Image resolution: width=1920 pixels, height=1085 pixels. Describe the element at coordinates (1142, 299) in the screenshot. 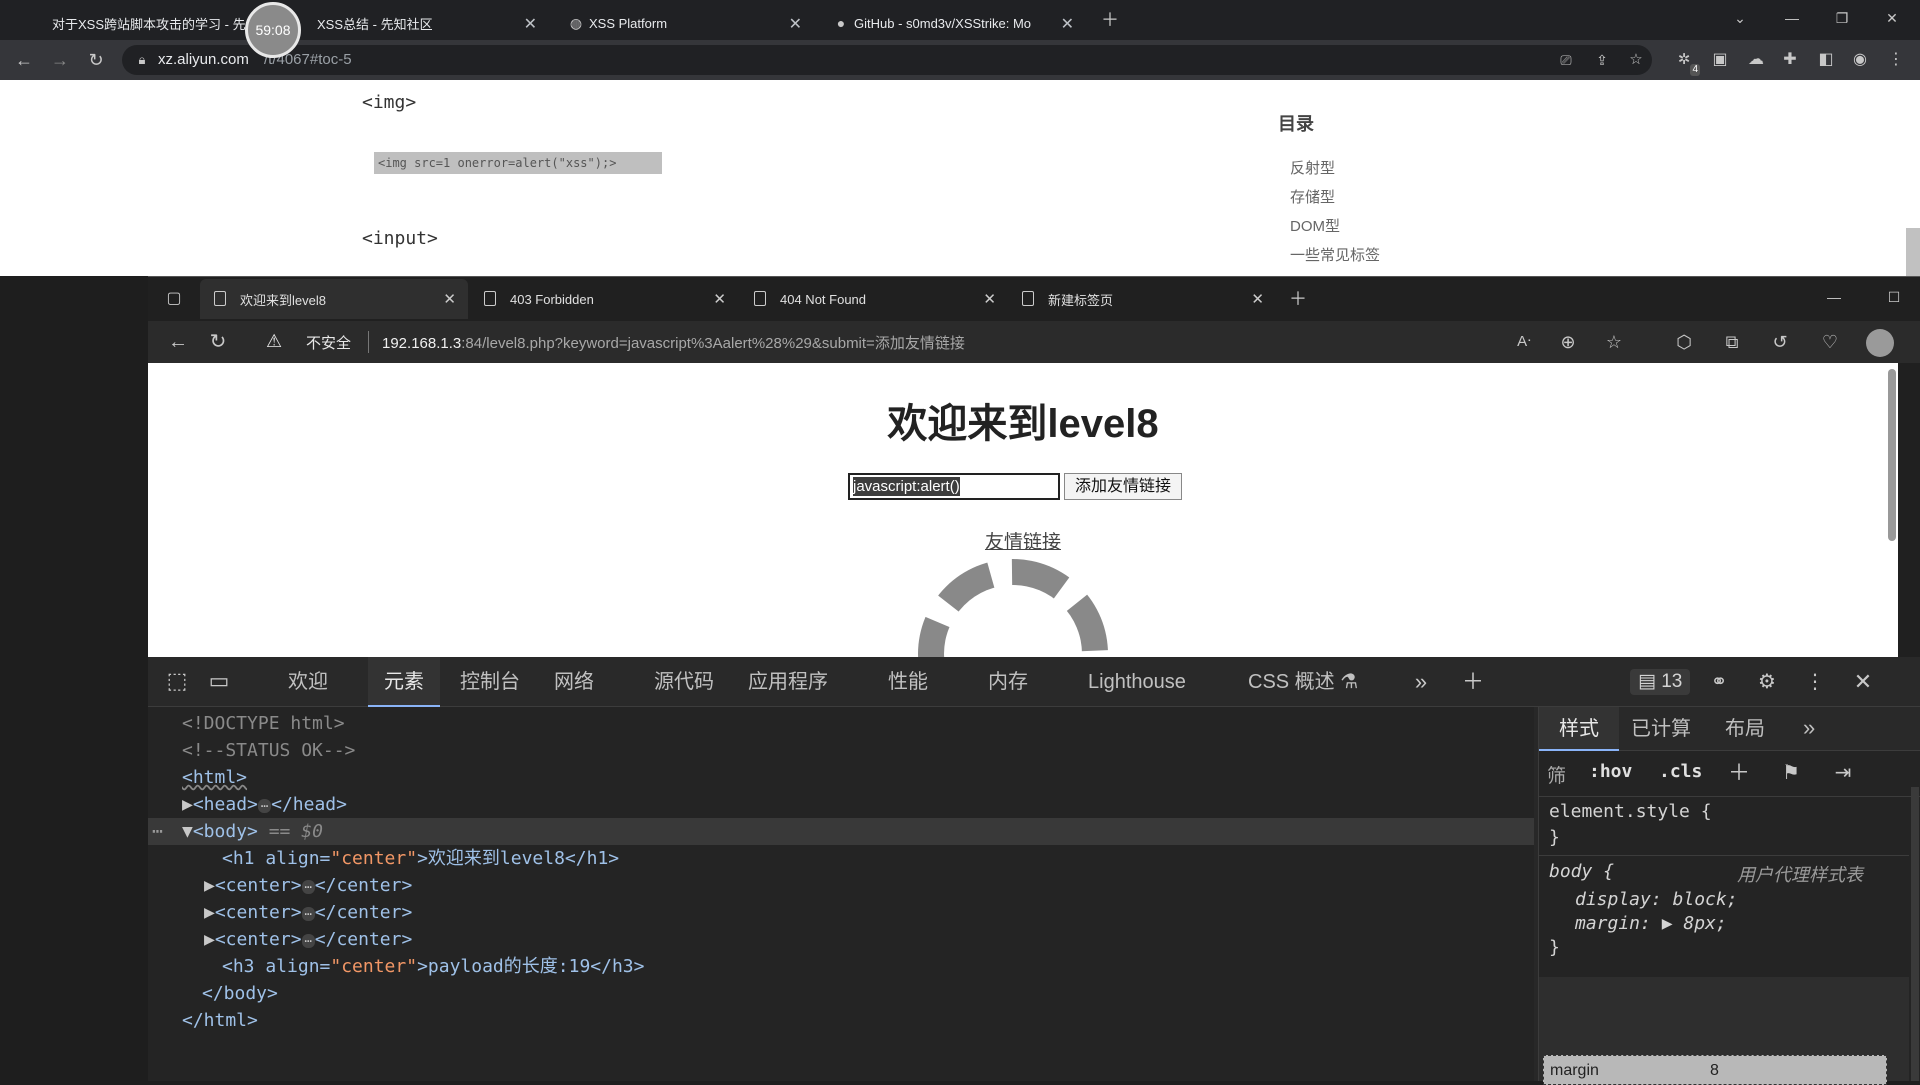

I see `inner-tab-newtab: 新建标签页 ✕` at that location.